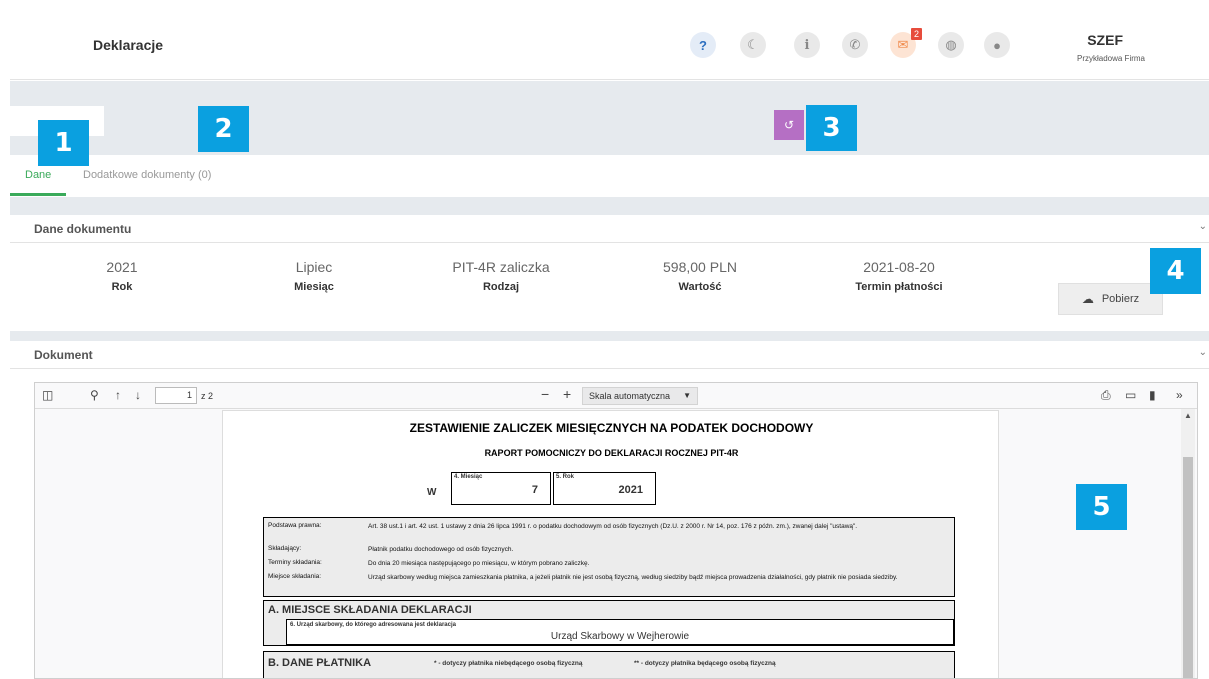 The height and width of the screenshot is (679, 1209). Describe the element at coordinates (1175, 271) in the screenshot. I see `marker-4: 4` at that location.